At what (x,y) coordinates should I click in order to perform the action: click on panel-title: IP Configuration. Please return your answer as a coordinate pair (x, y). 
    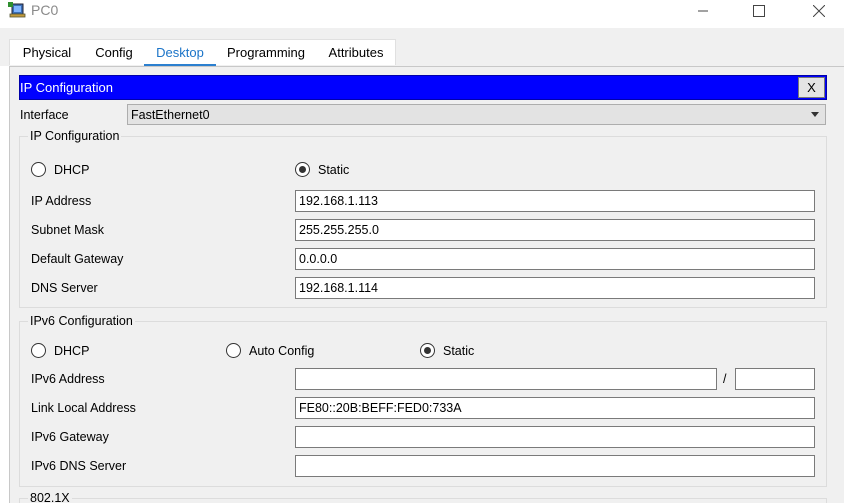
    Looking at the image, I should click on (66, 87).